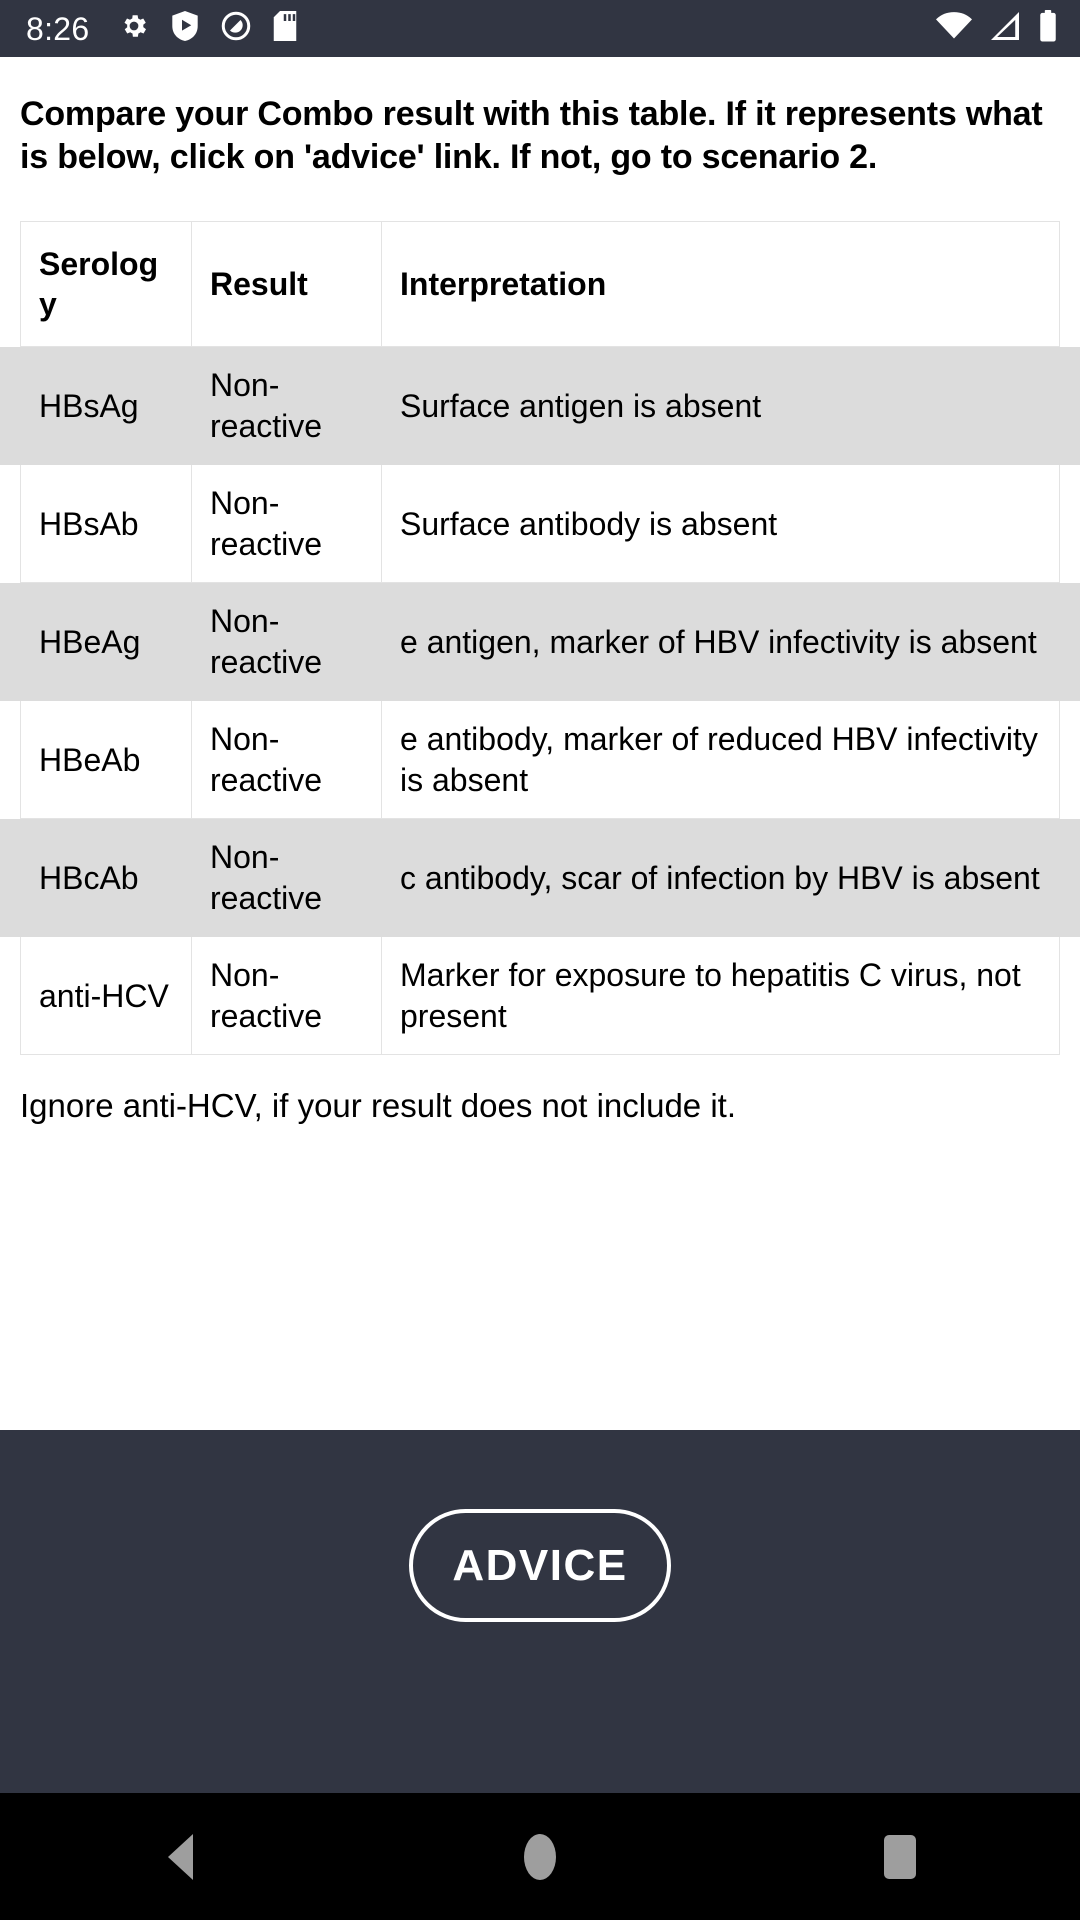 This screenshot has width=1080, height=1920. I want to click on android-navigation-bar, so click(540, 1856).